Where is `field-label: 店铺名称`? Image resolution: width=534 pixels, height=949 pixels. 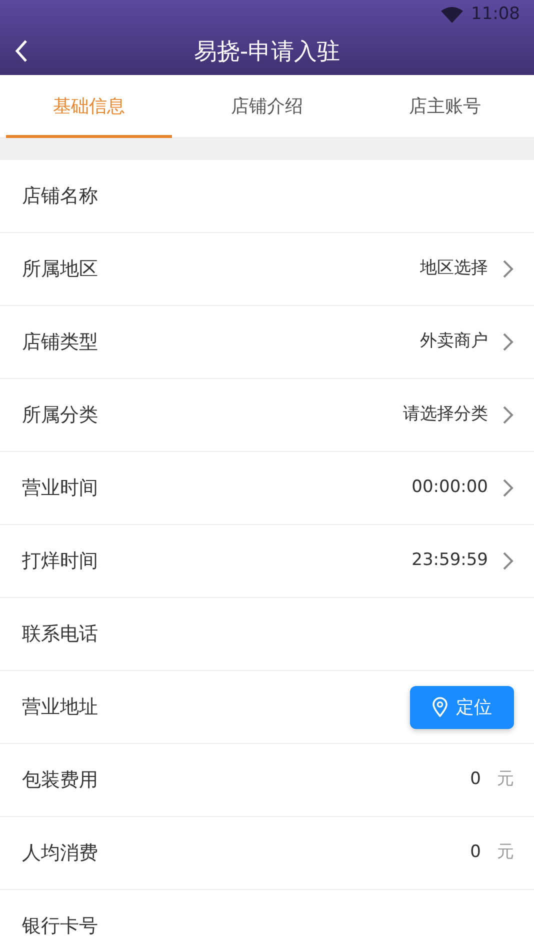 field-label: 店铺名称 is located at coordinates (60, 196).